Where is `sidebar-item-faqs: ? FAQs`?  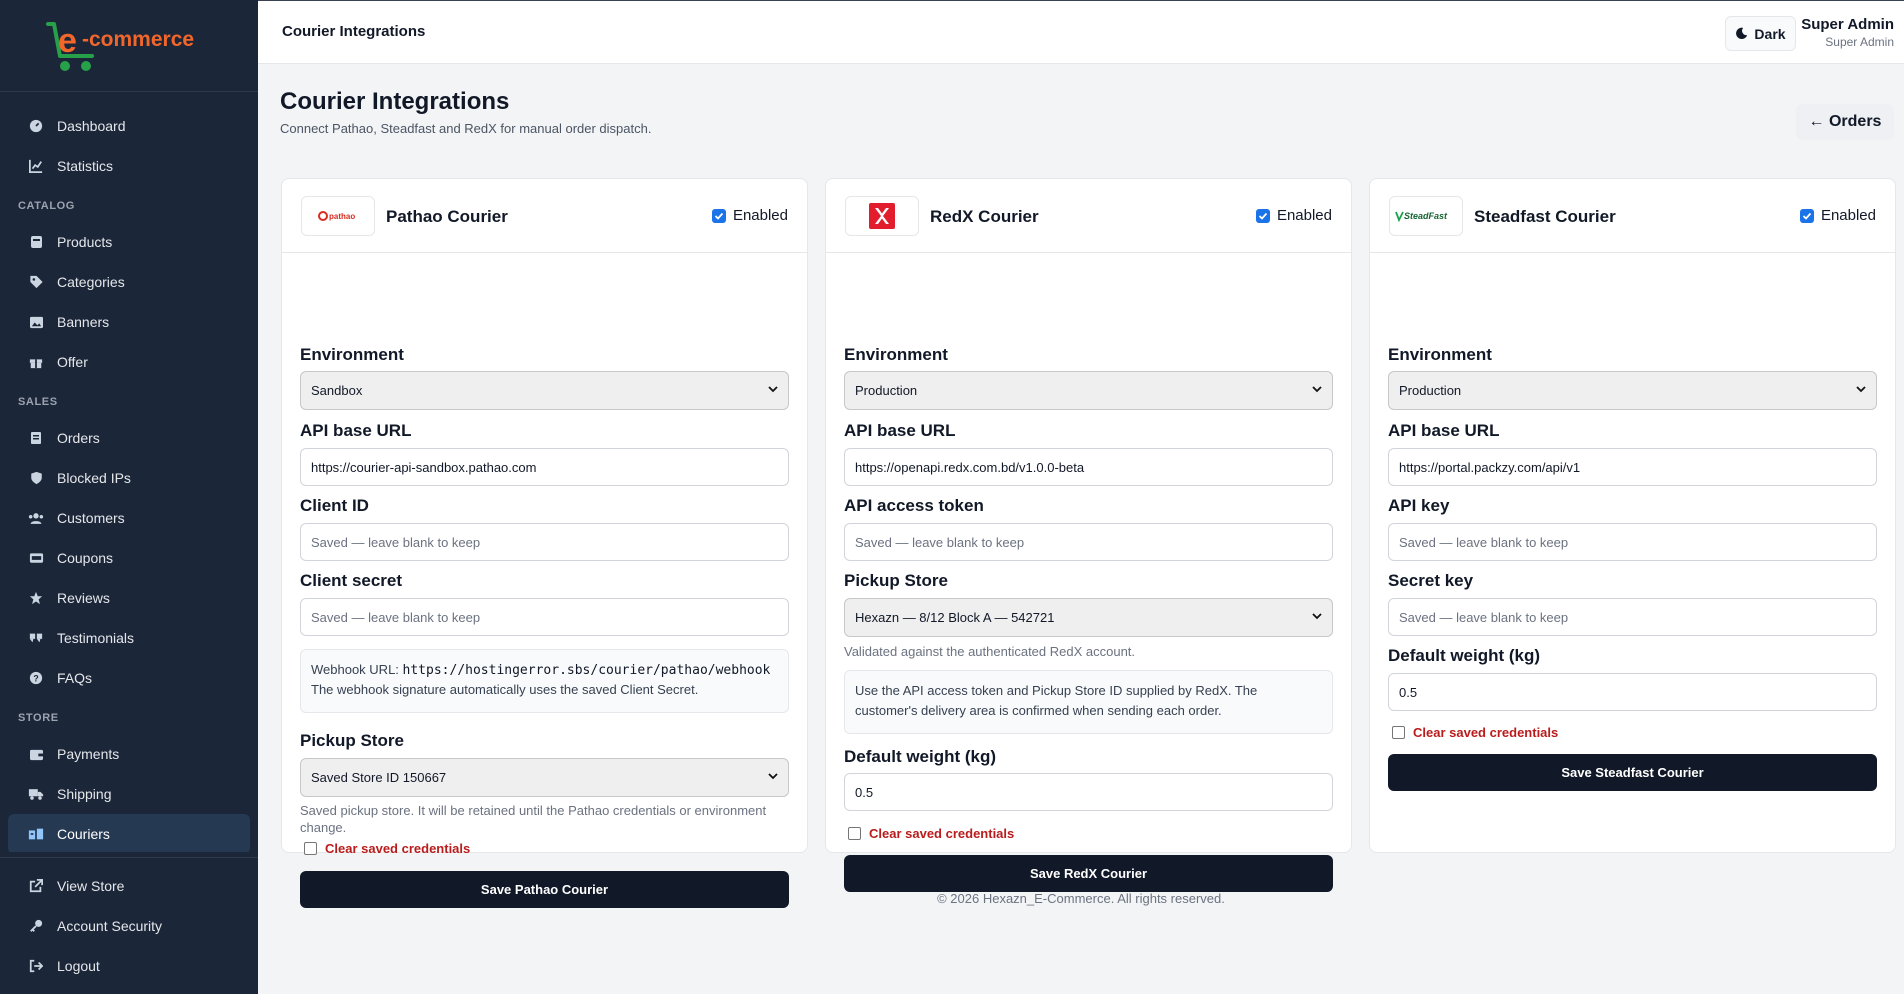 sidebar-item-faqs: ? FAQs is located at coordinates (129, 678).